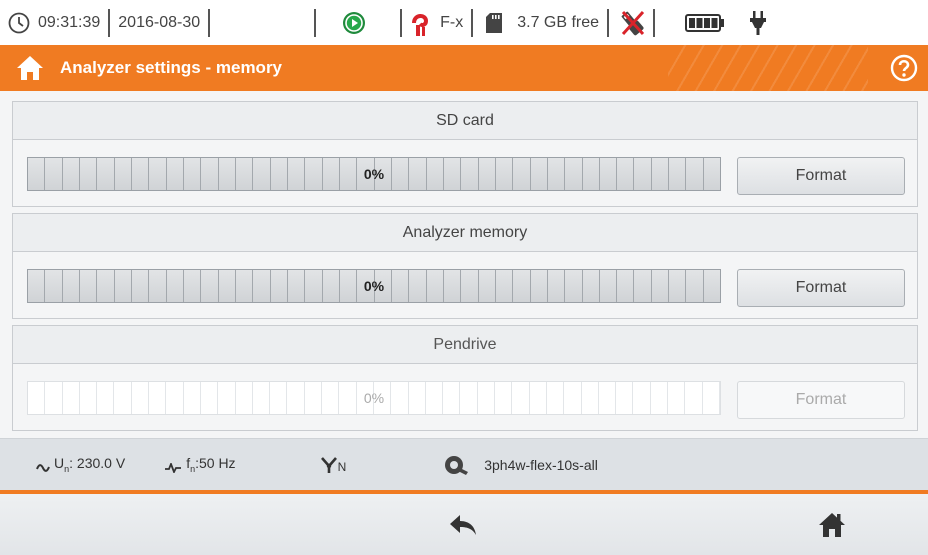 The height and width of the screenshot is (555, 928). I want to click on home-button, so click(832, 525).